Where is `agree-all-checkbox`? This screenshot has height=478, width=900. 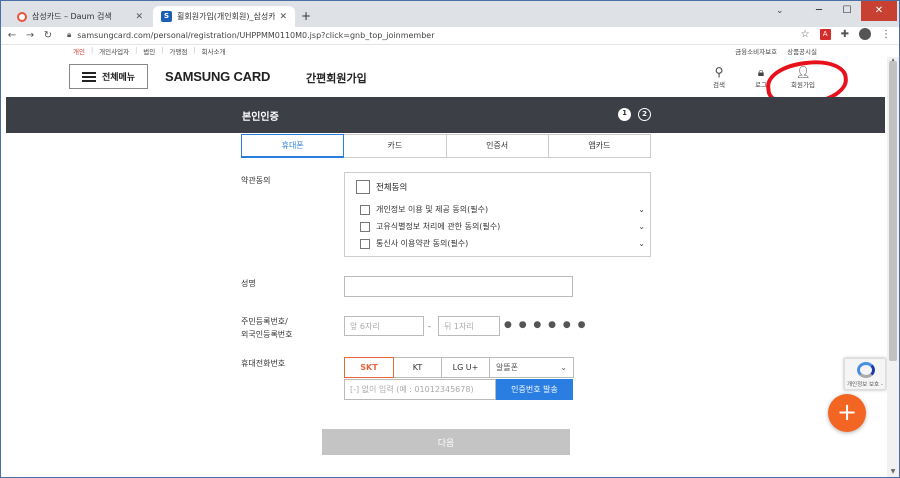 agree-all-checkbox is located at coordinates (363, 187).